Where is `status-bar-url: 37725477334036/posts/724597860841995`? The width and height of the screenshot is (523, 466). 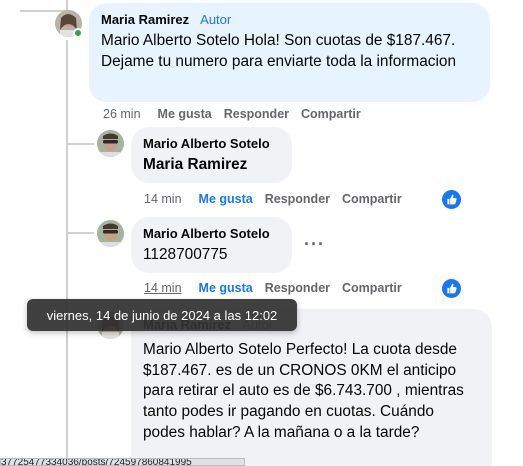
status-bar-url: 37725477334036/posts/724597860841995 is located at coordinates (122, 462).